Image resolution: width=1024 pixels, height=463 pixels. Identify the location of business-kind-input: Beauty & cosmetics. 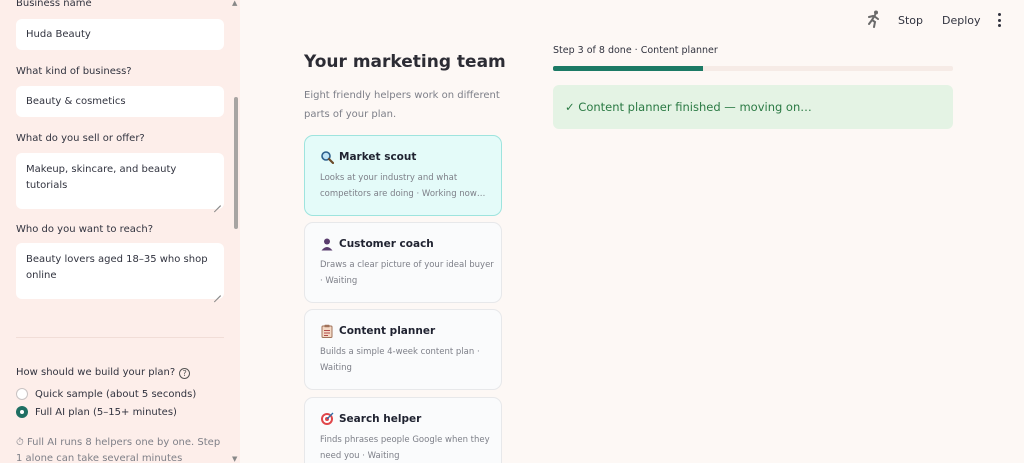
(120, 101).